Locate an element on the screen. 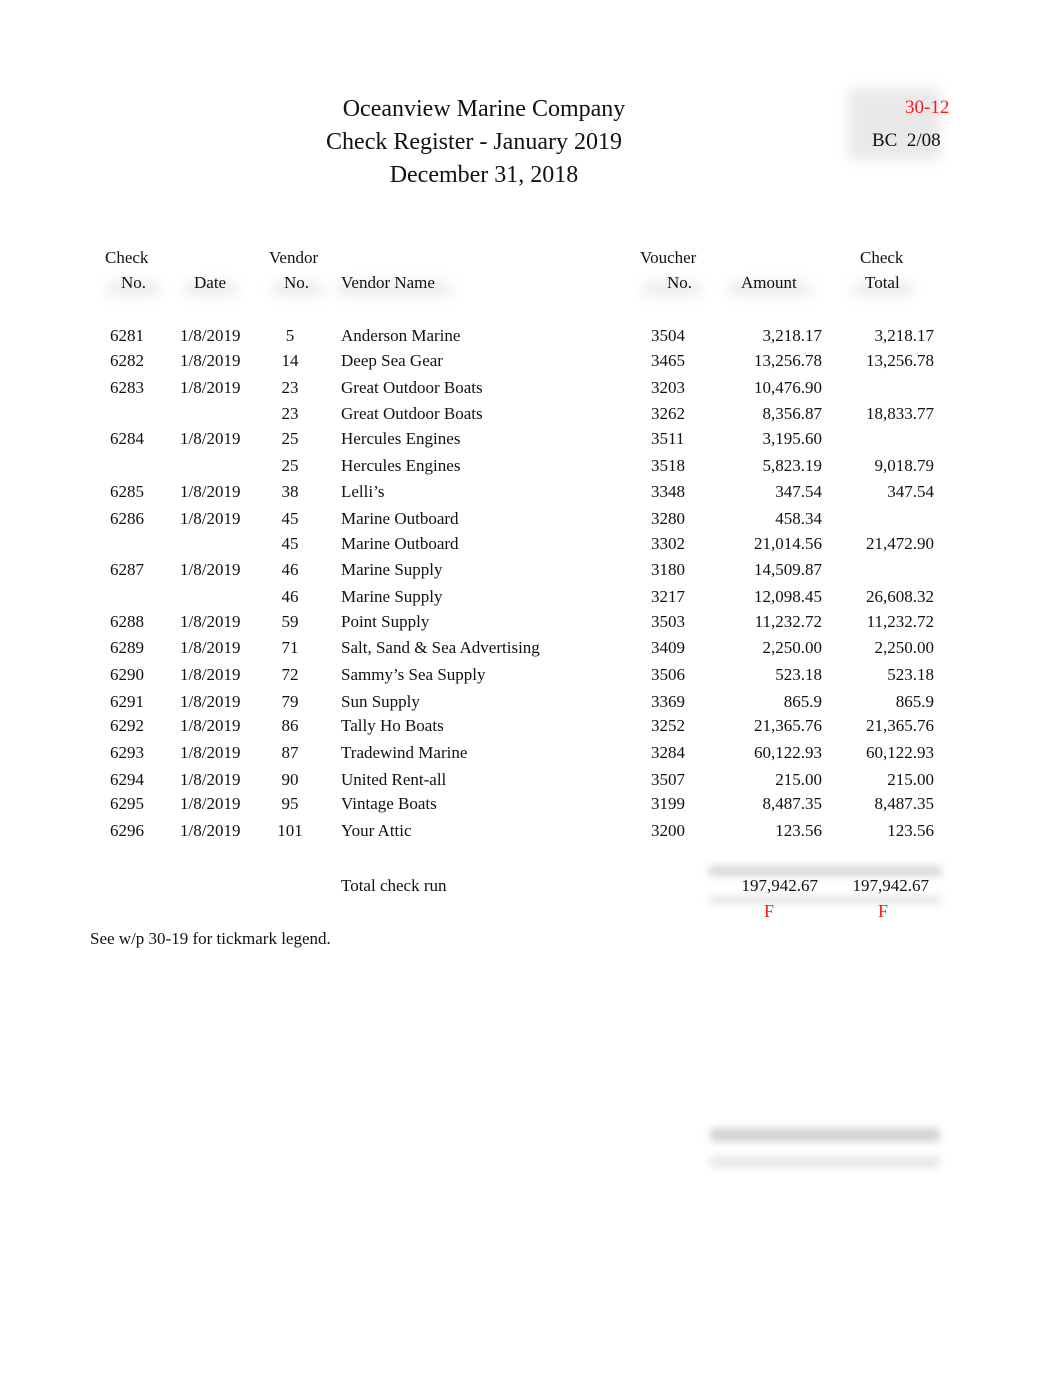  cell-voucher-no: 3409 is located at coordinates (668, 647).